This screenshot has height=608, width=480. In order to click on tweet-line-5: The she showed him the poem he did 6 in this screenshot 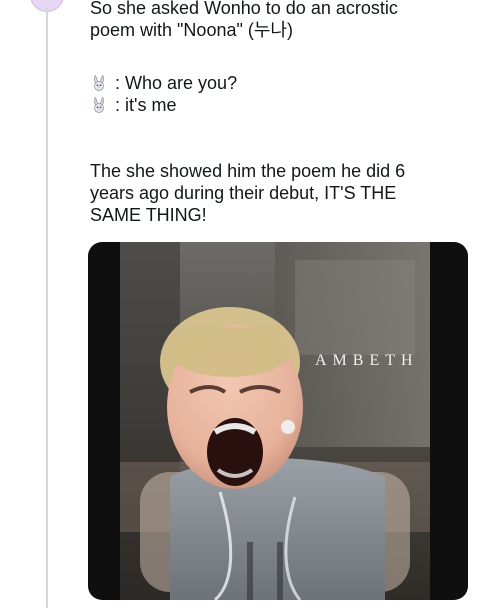, I will do `click(248, 171)`.